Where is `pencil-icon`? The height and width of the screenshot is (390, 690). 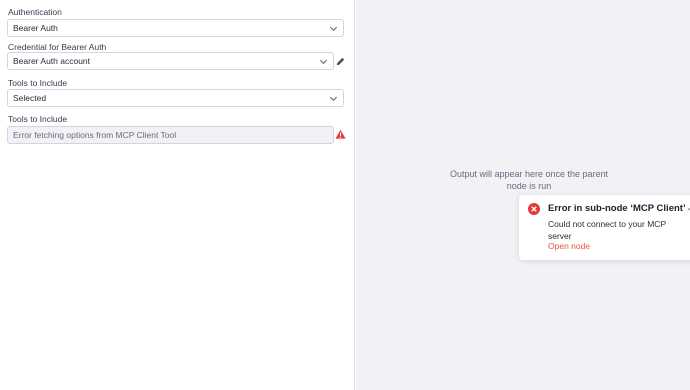
pencil-icon is located at coordinates (340, 61).